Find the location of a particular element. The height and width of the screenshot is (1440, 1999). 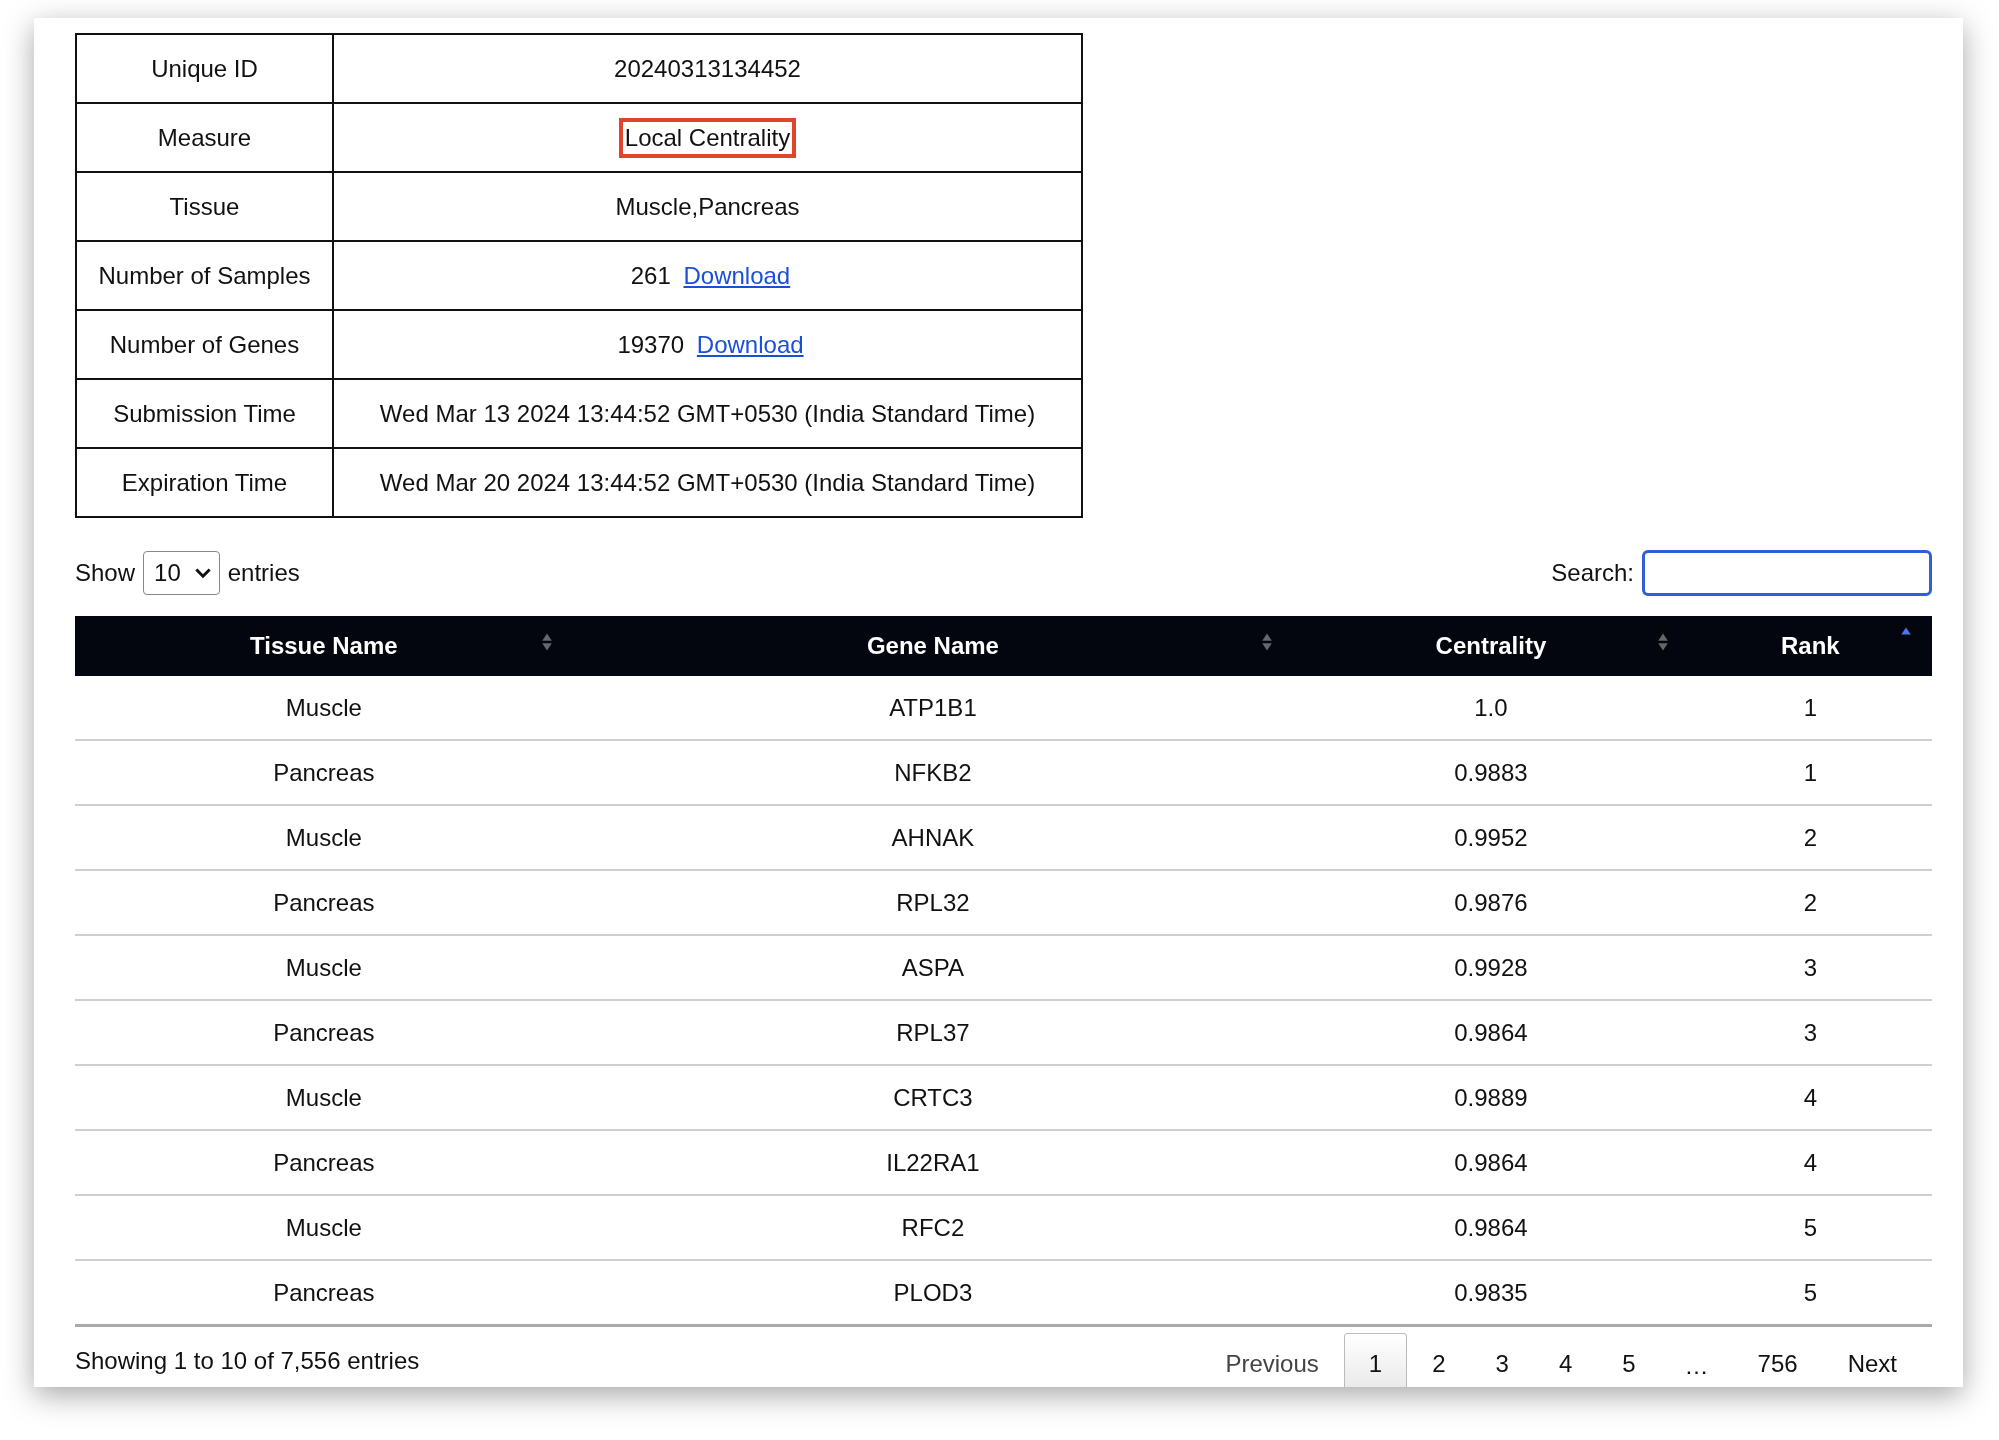

table-cell: Number of Samples is located at coordinates (204, 275).